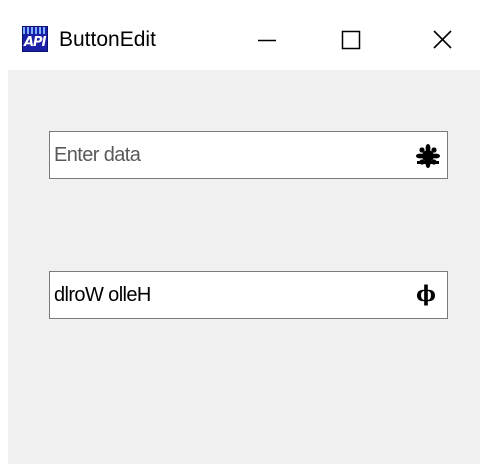  What do you see at coordinates (35, 42) in the screenshot?
I see `app-icon-glyph: API` at bounding box center [35, 42].